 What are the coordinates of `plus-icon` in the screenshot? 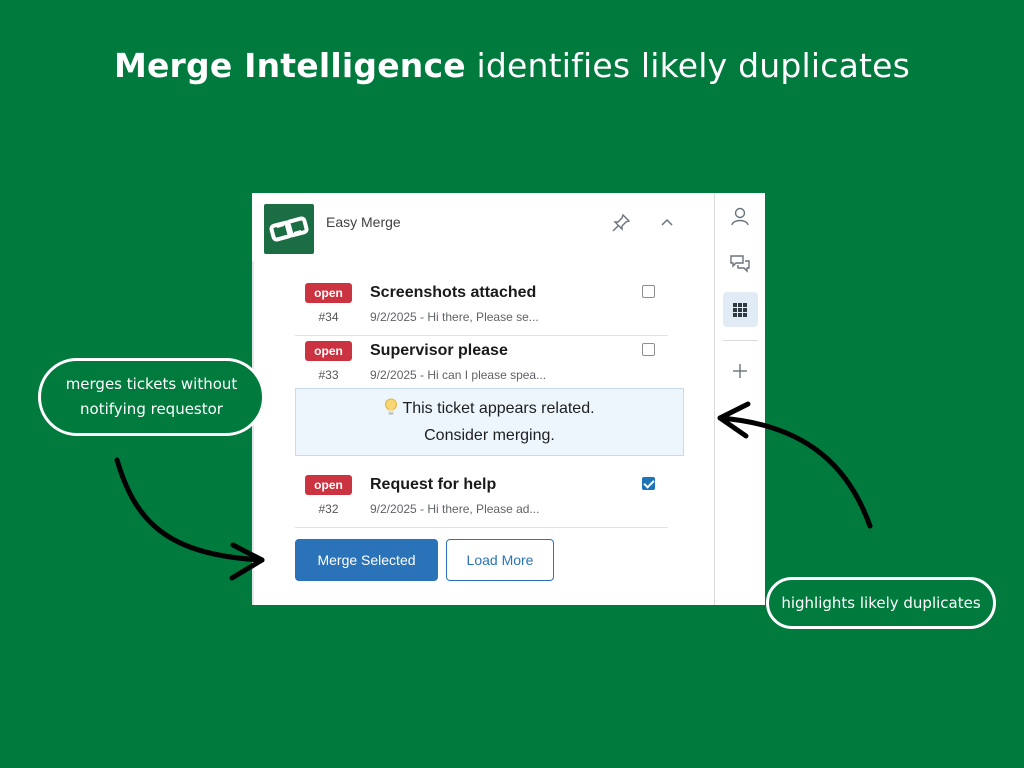 It's located at (740, 371).